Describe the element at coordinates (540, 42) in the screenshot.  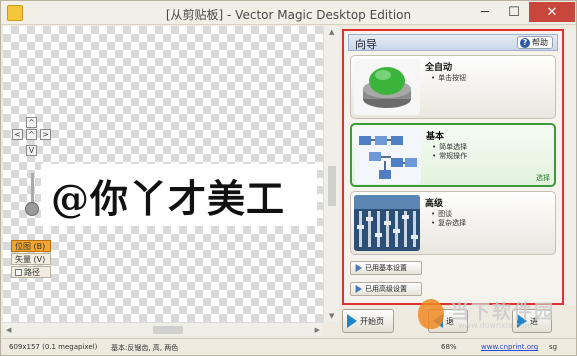
I see `help-label: 帮助` at that location.